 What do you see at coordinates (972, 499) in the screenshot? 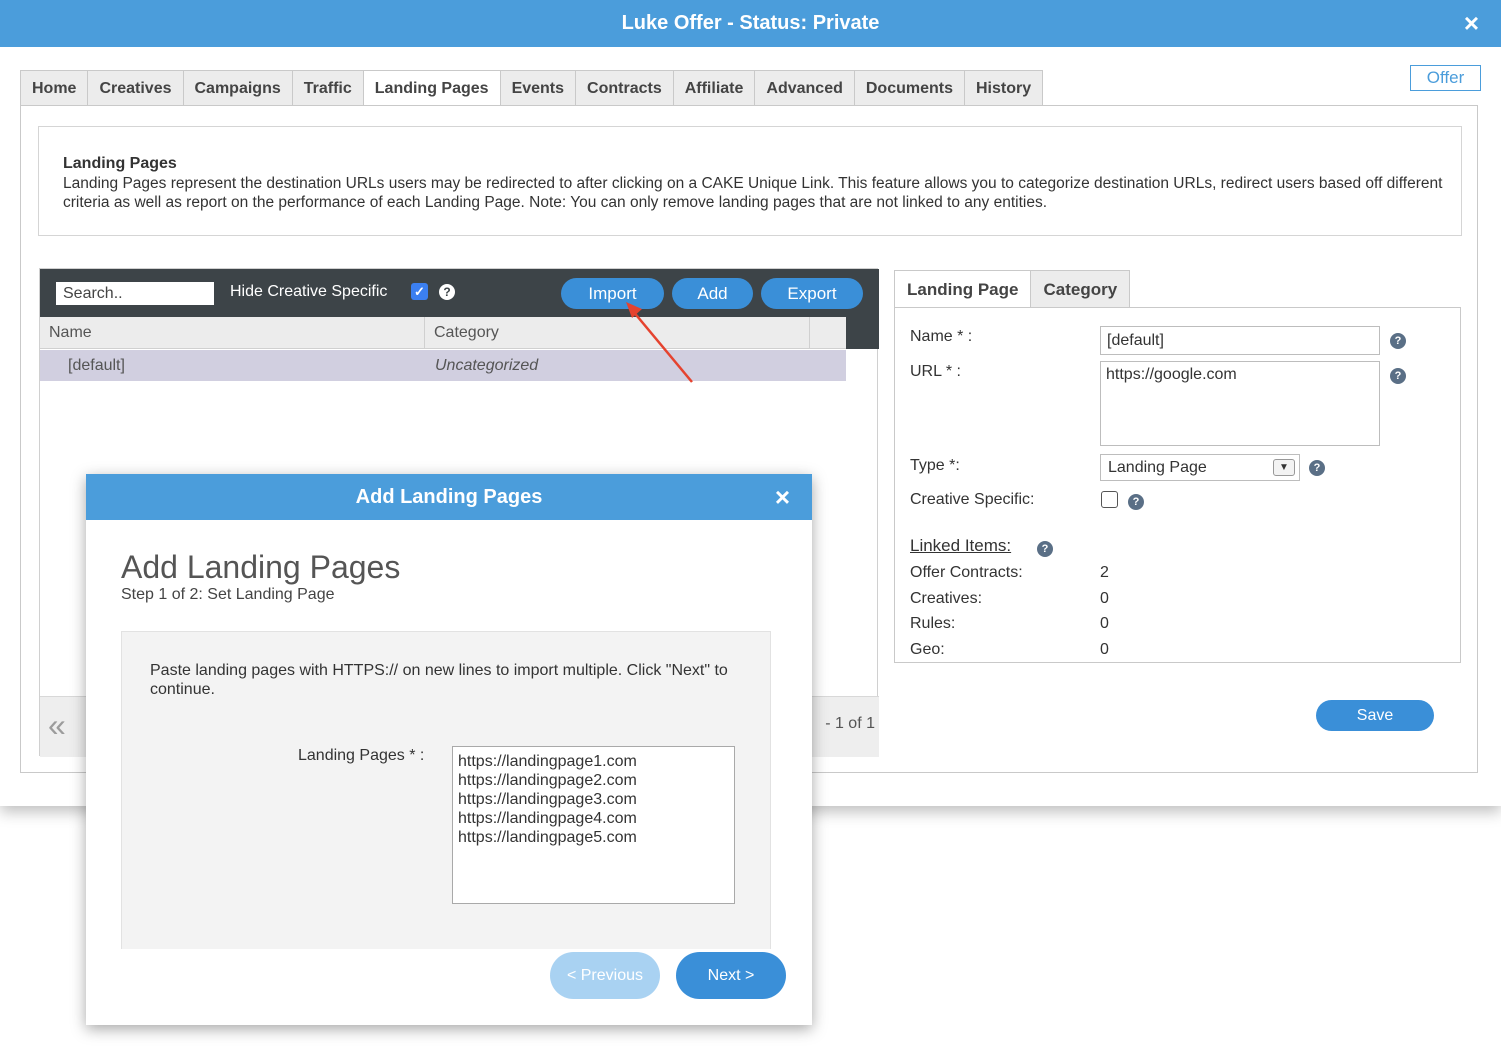
I see `creative-specific-label: Creative Specific:` at bounding box center [972, 499].